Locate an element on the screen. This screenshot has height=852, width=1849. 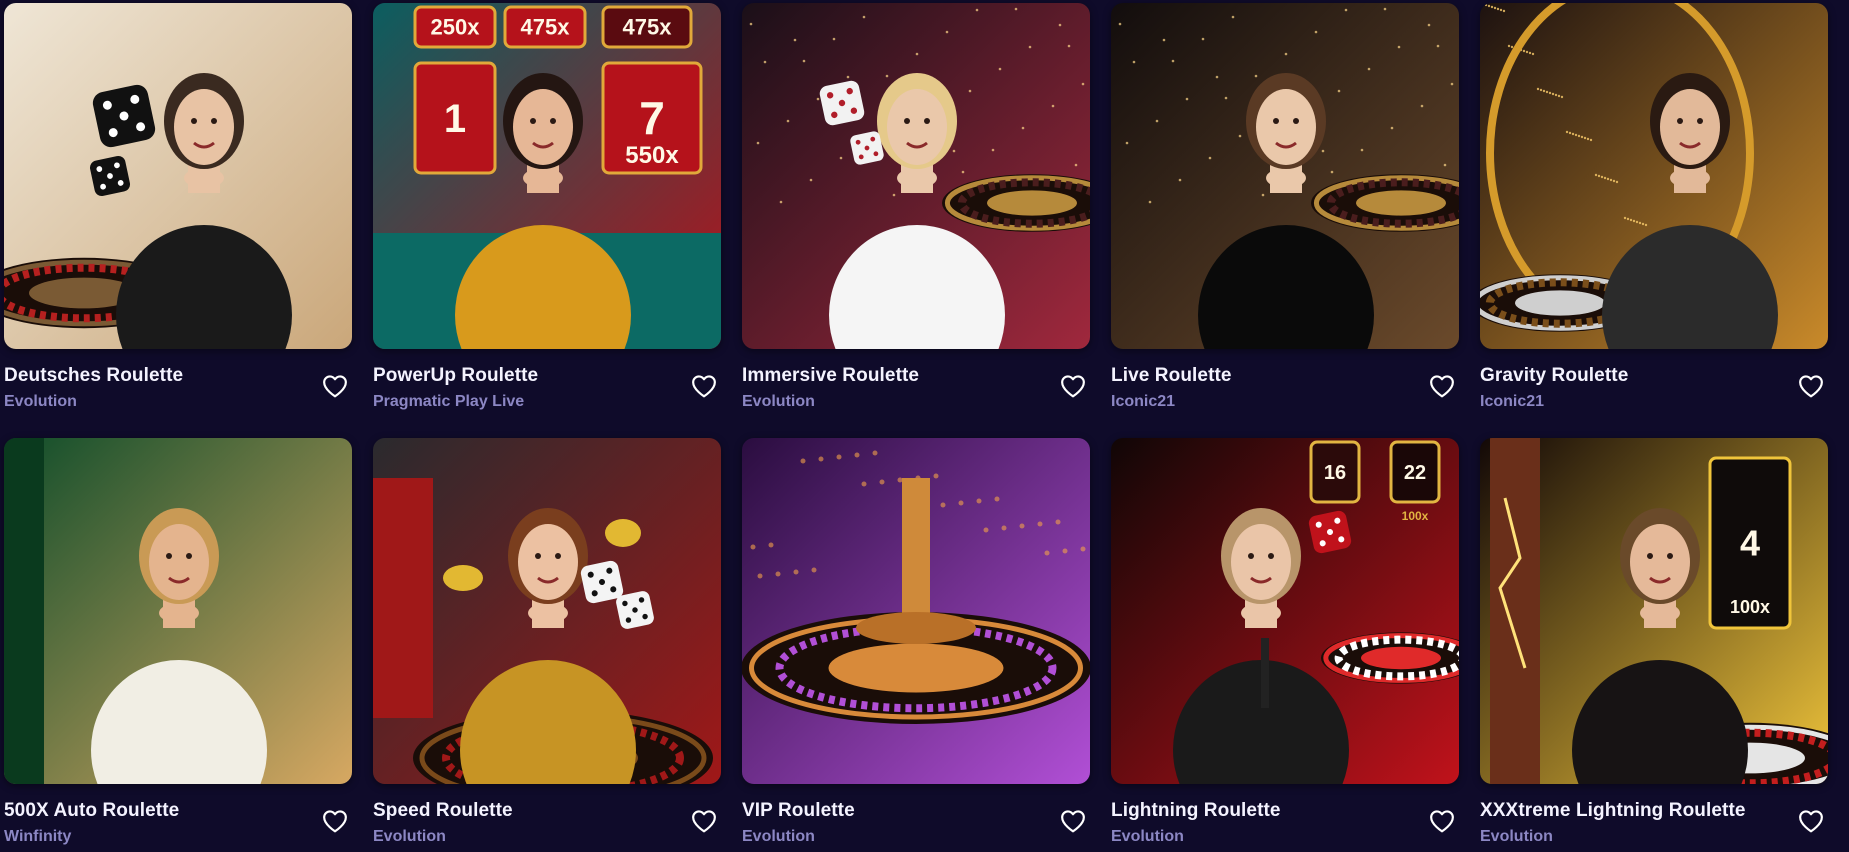
multiplier-tile: 16 is located at coordinates (1335, 472).